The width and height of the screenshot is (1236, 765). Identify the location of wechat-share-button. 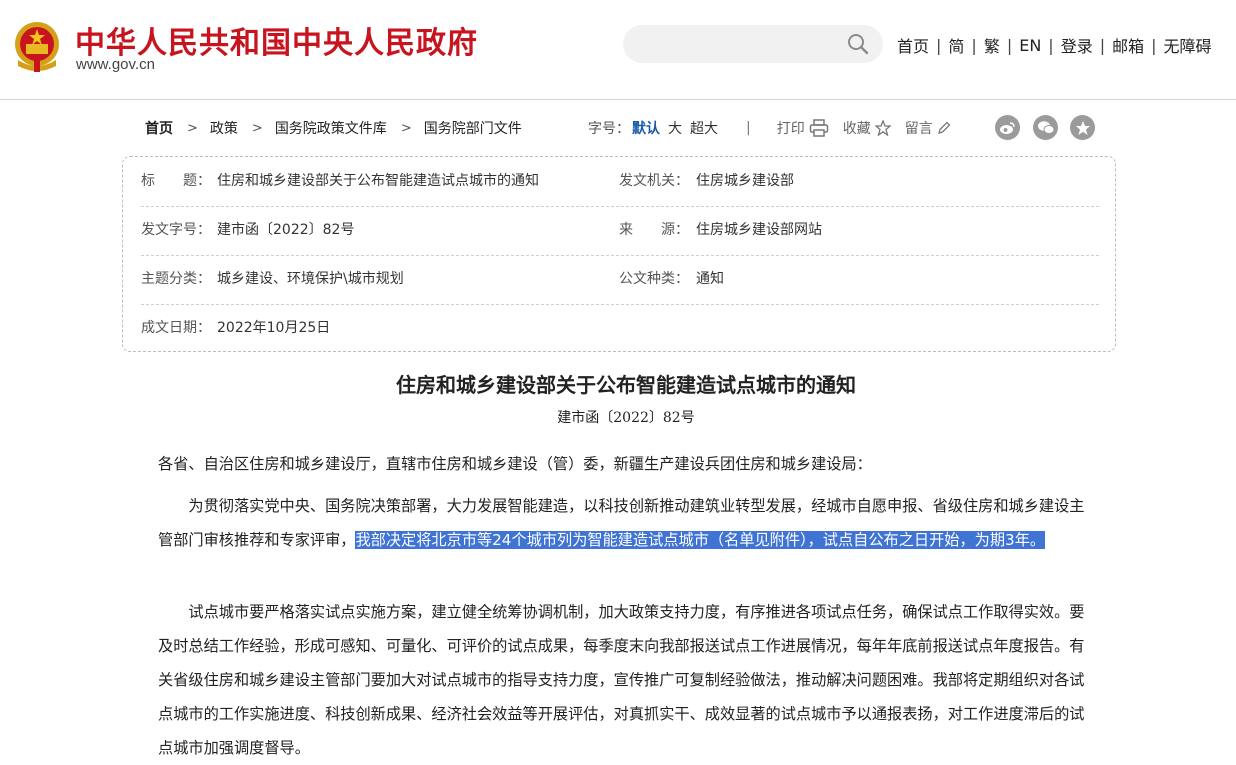
(1045, 127).